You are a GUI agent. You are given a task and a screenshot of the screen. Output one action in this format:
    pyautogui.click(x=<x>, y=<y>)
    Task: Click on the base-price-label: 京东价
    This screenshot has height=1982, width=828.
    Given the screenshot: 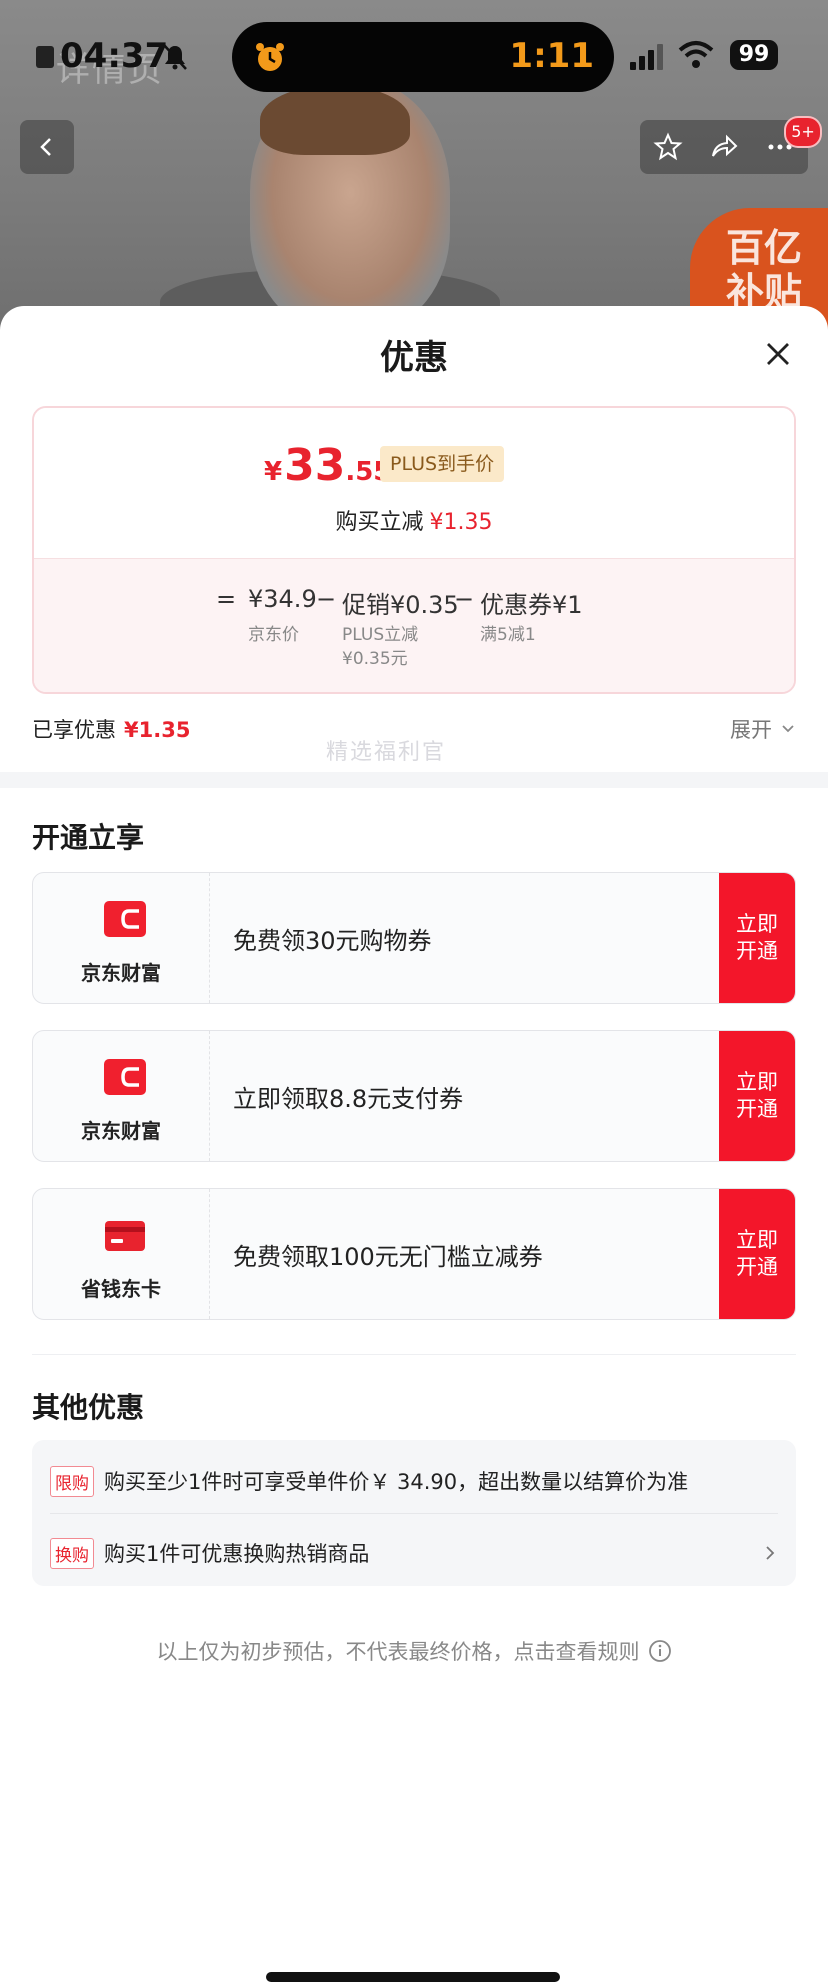 What is the action you would take?
    pyautogui.click(x=273, y=635)
    